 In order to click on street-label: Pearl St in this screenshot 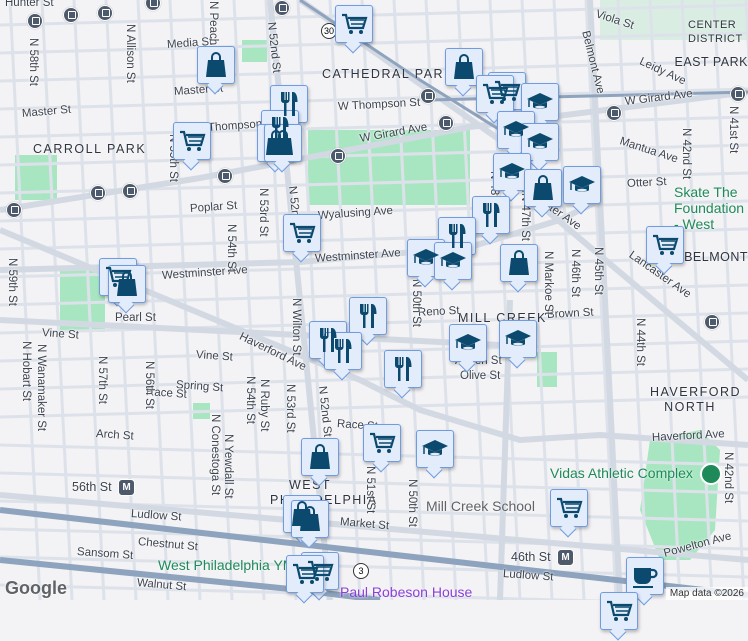, I will do `click(135, 318)`.